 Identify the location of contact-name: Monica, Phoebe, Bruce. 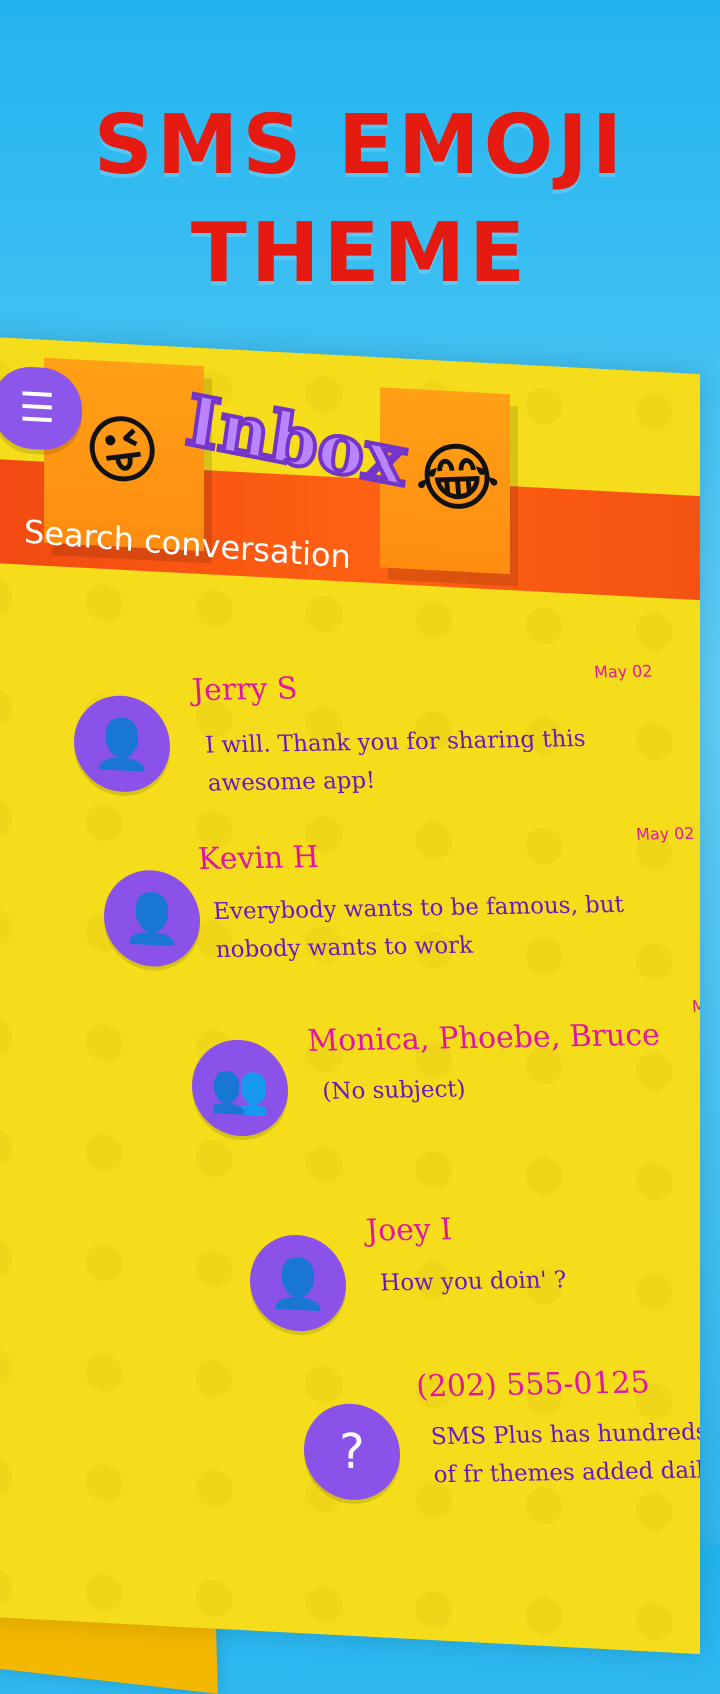
(483, 1038).